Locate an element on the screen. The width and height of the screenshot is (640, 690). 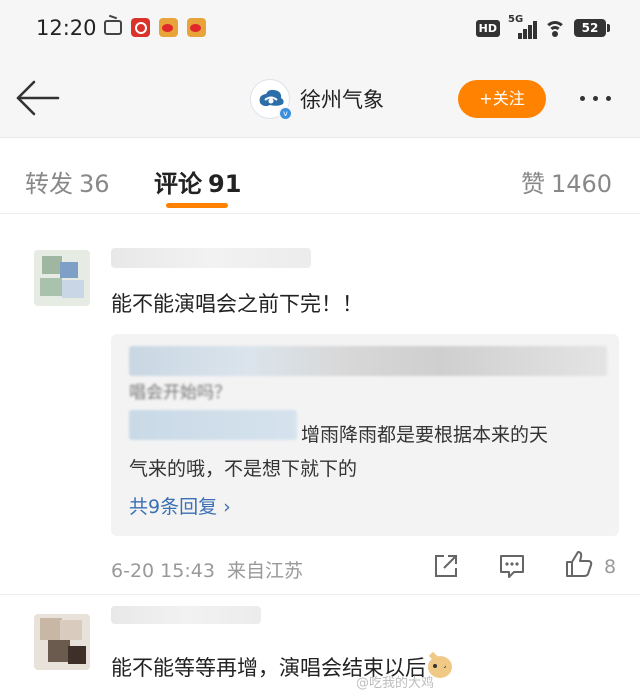
account-name: 徐州气象 is located at coordinates (342, 99).